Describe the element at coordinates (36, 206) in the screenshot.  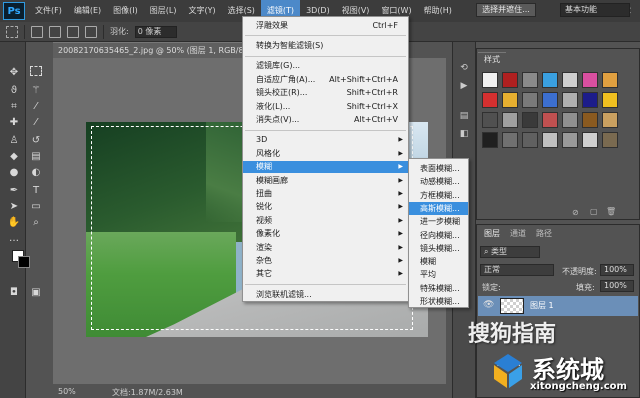
I see `shape-tool-icon: ▭` at that location.